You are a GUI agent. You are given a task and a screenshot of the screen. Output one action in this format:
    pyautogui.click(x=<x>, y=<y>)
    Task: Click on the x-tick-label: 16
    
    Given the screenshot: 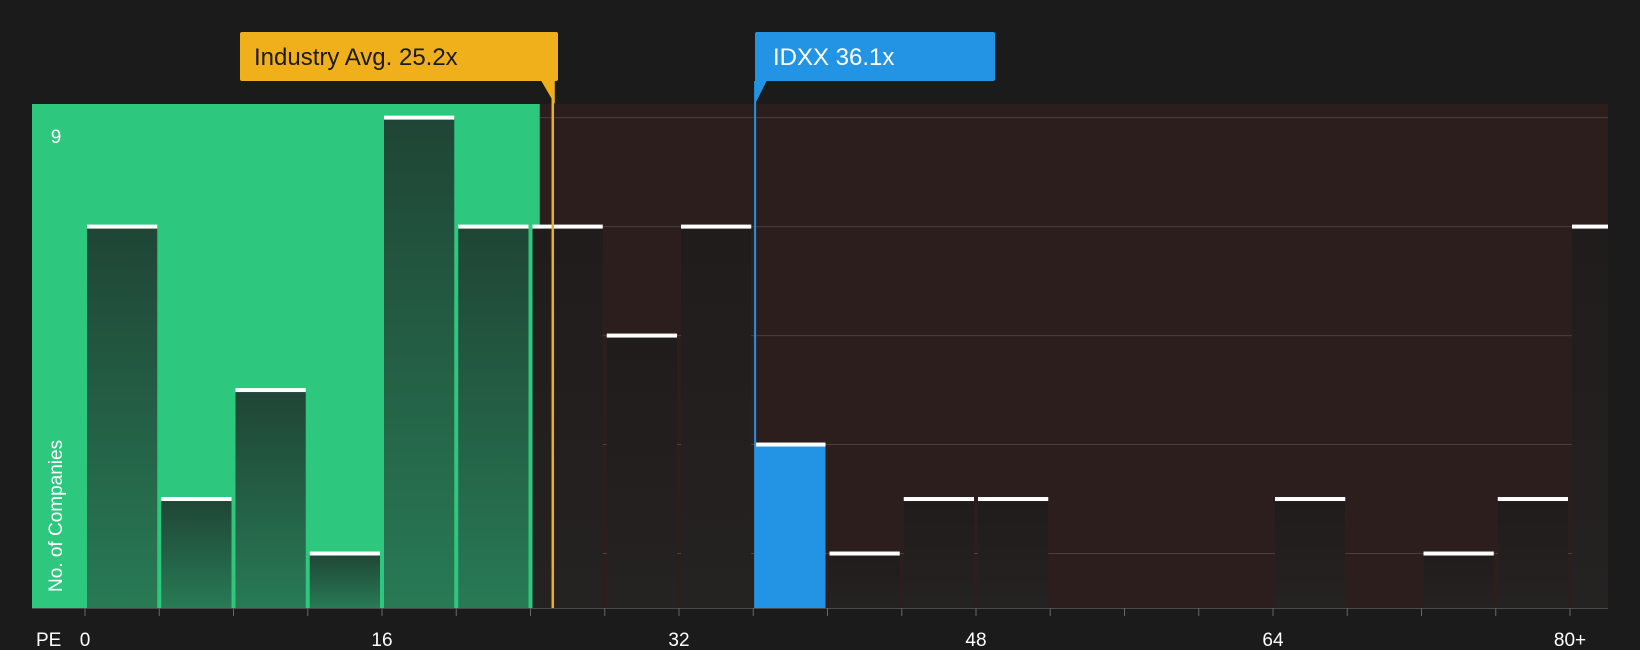 What is the action you would take?
    pyautogui.click(x=381, y=640)
    